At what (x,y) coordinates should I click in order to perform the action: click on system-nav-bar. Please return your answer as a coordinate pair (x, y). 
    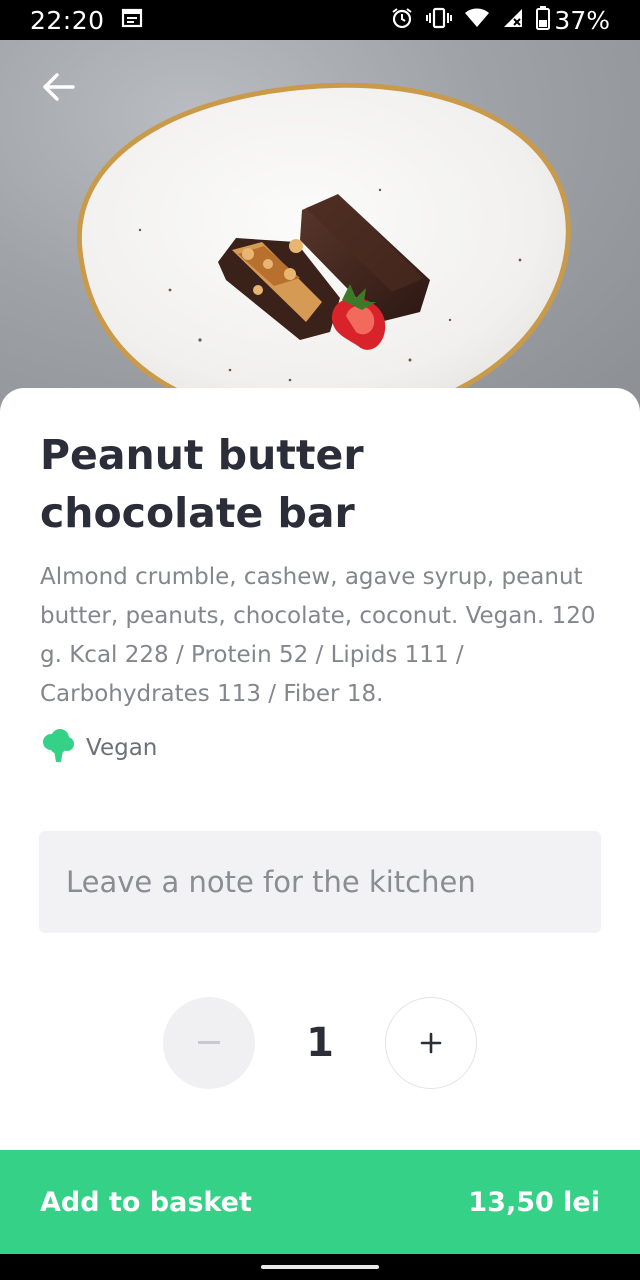
    Looking at the image, I should click on (320, 1267).